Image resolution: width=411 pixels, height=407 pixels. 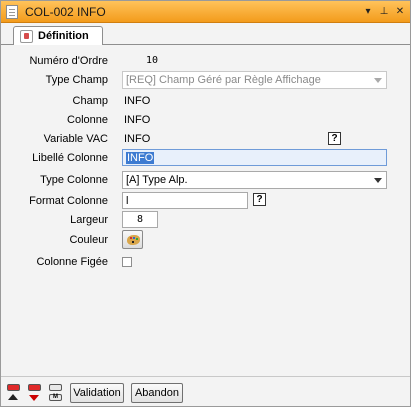 I want to click on type-colonne-label: Type Colonne, so click(x=74, y=180).